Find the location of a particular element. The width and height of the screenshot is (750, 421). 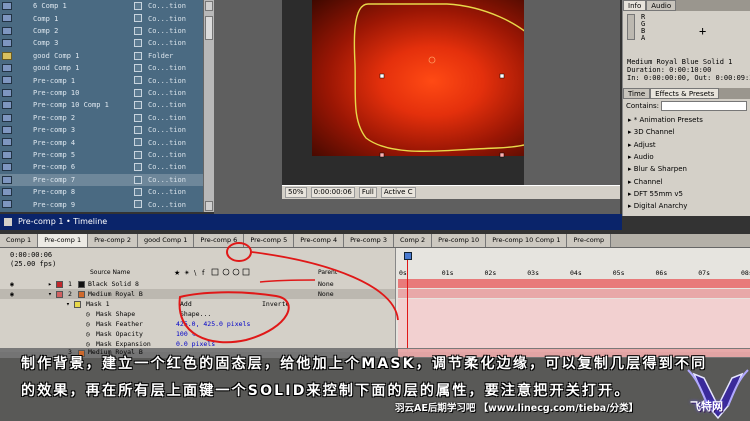

resolution-dropdown: Full is located at coordinates (367, 192).